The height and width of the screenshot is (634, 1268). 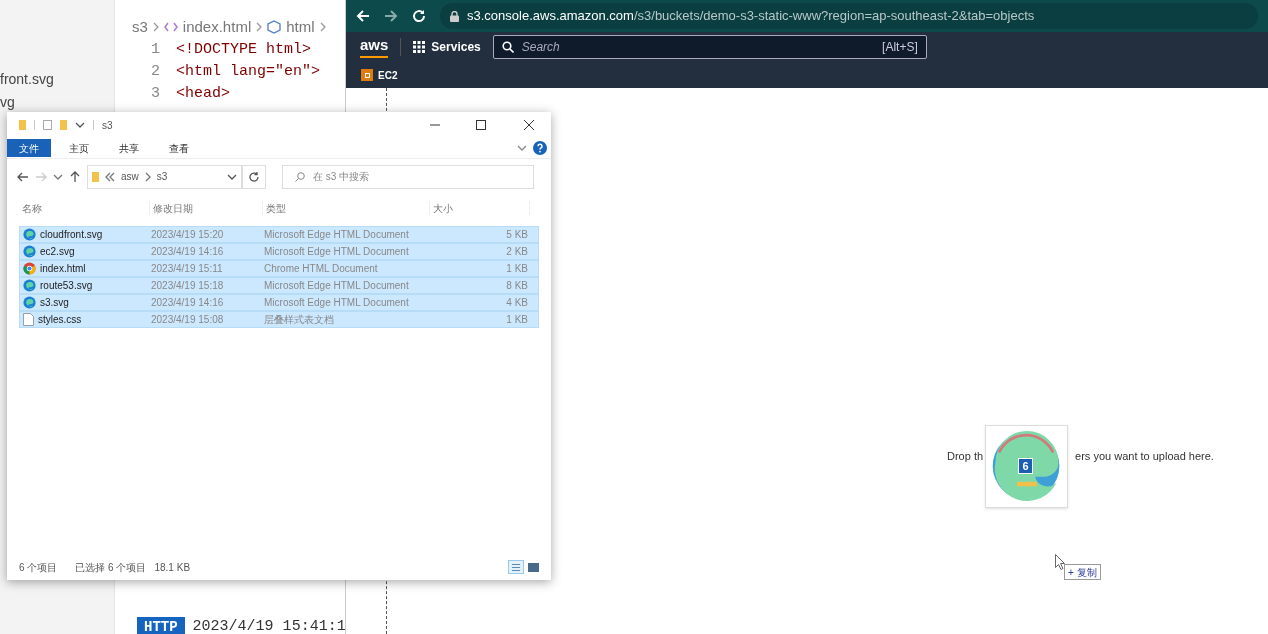 What do you see at coordinates (187, 269) in the screenshot?
I see `modified-date: 2023/4/19 15:11` at bounding box center [187, 269].